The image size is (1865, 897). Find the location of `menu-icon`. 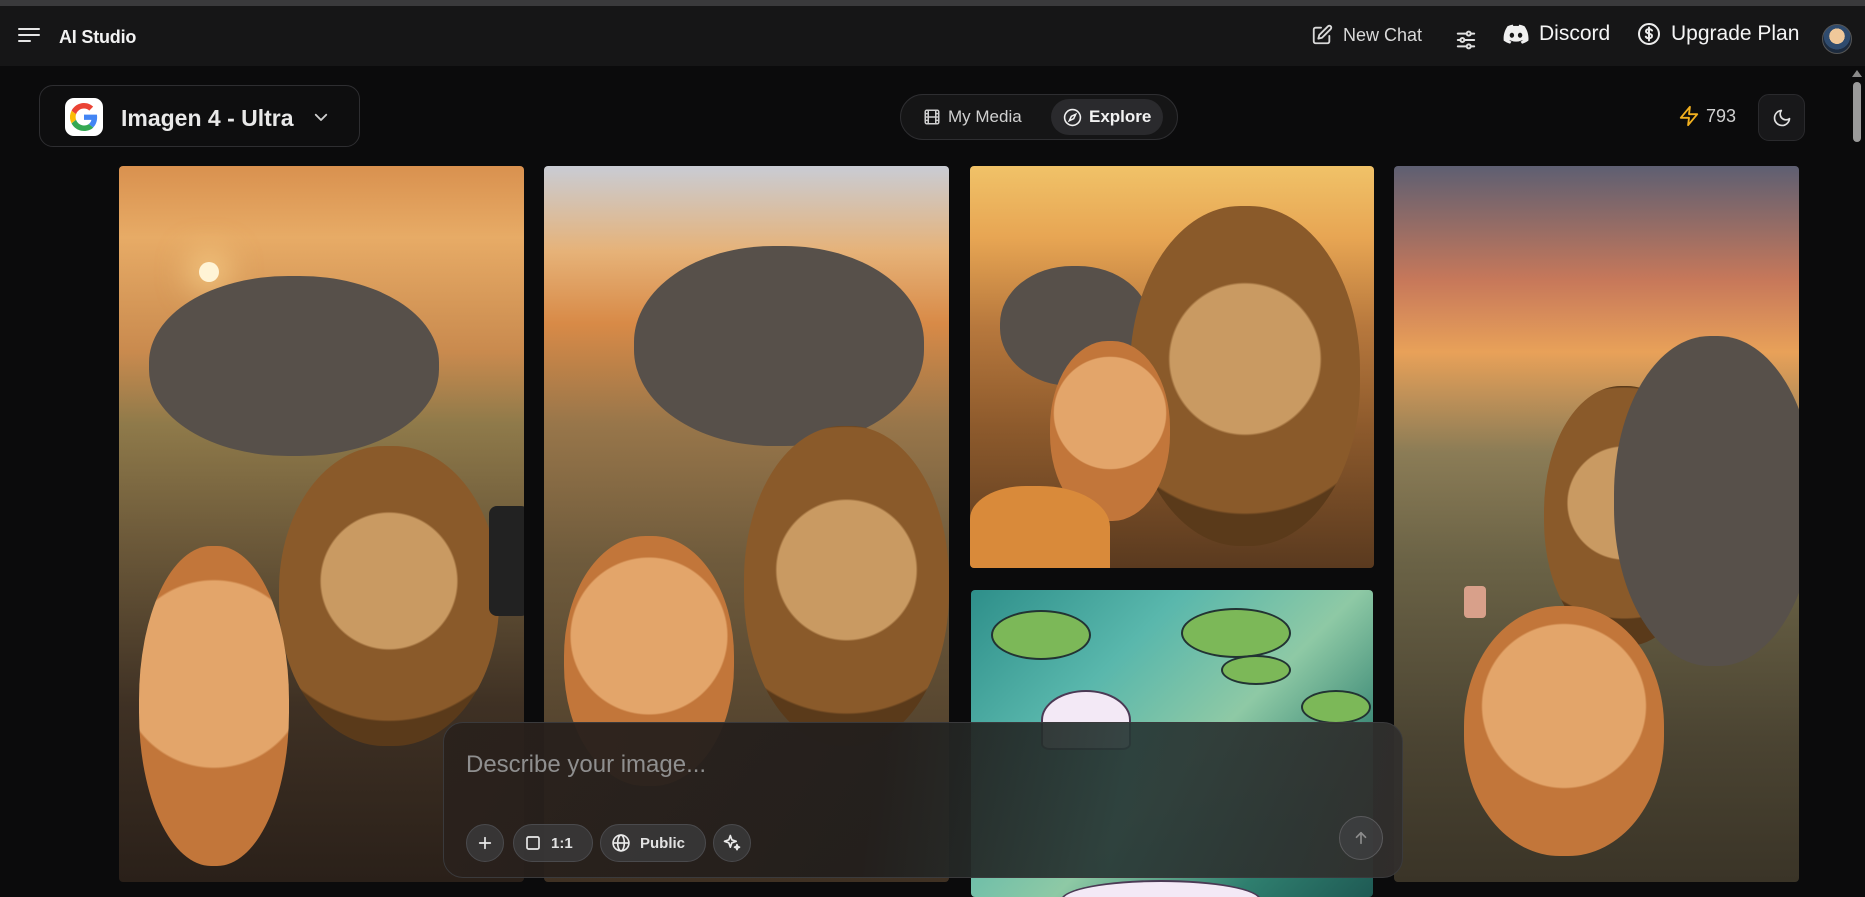

menu-icon is located at coordinates (29, 37).